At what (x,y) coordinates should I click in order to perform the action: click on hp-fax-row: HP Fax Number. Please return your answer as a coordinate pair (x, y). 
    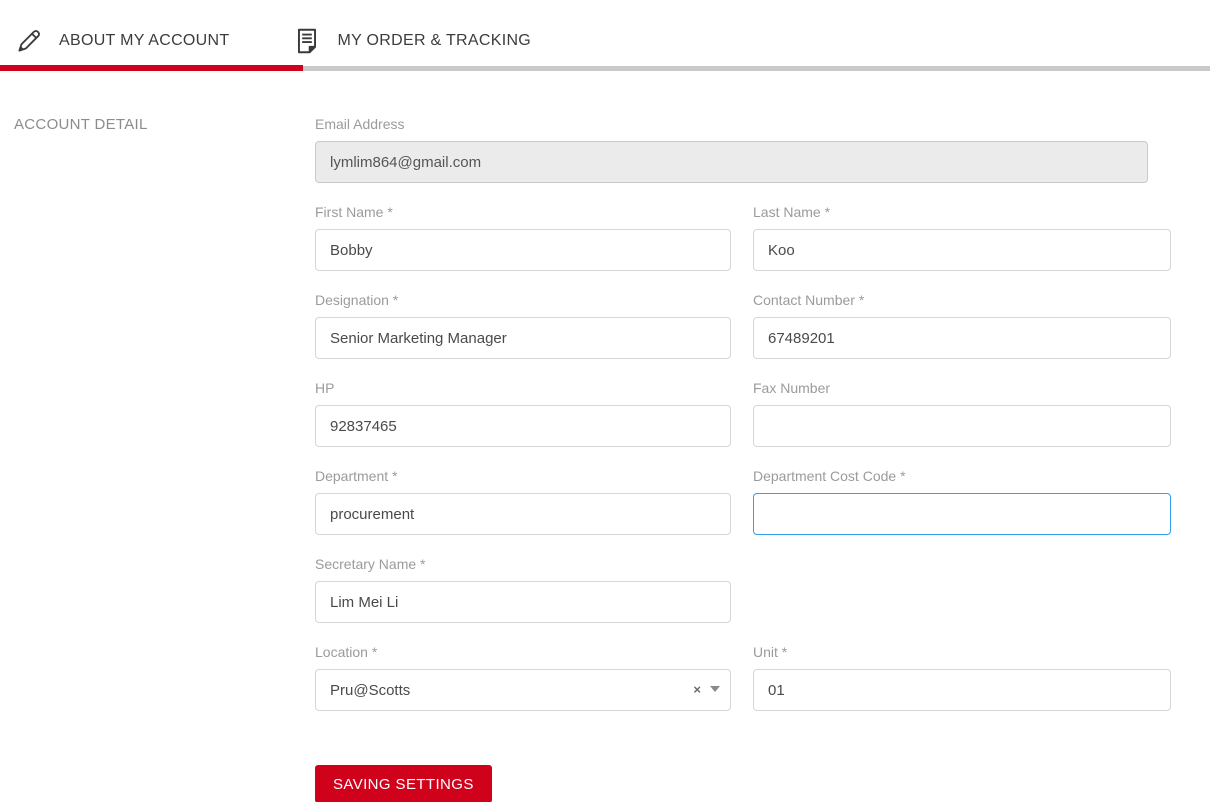
    Looking at the image, I should click on (743, 424).